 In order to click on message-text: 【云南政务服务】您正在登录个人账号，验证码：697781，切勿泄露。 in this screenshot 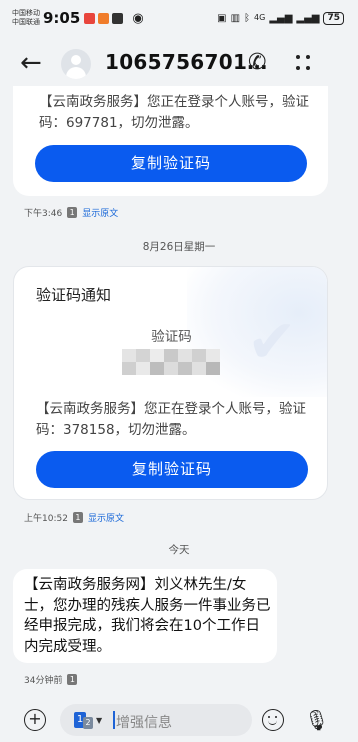, I will do `click(174, 112)`.